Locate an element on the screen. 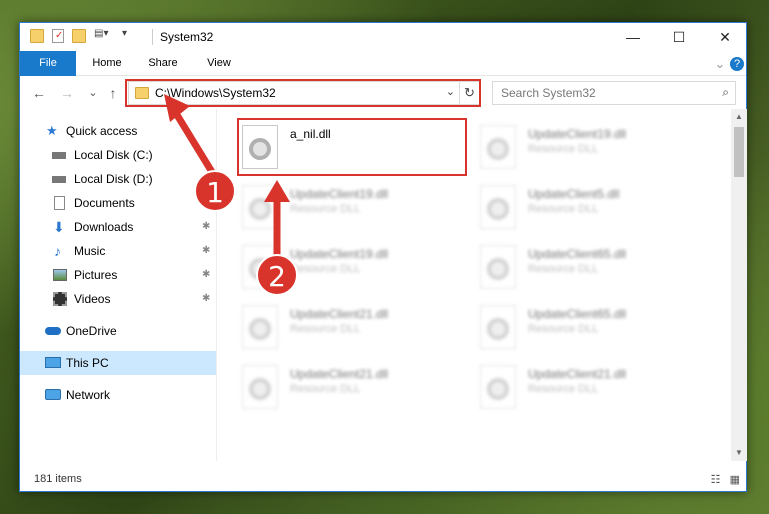 This screenshot has width=769, height=514. network-icon is located at coordinates (53, 394).